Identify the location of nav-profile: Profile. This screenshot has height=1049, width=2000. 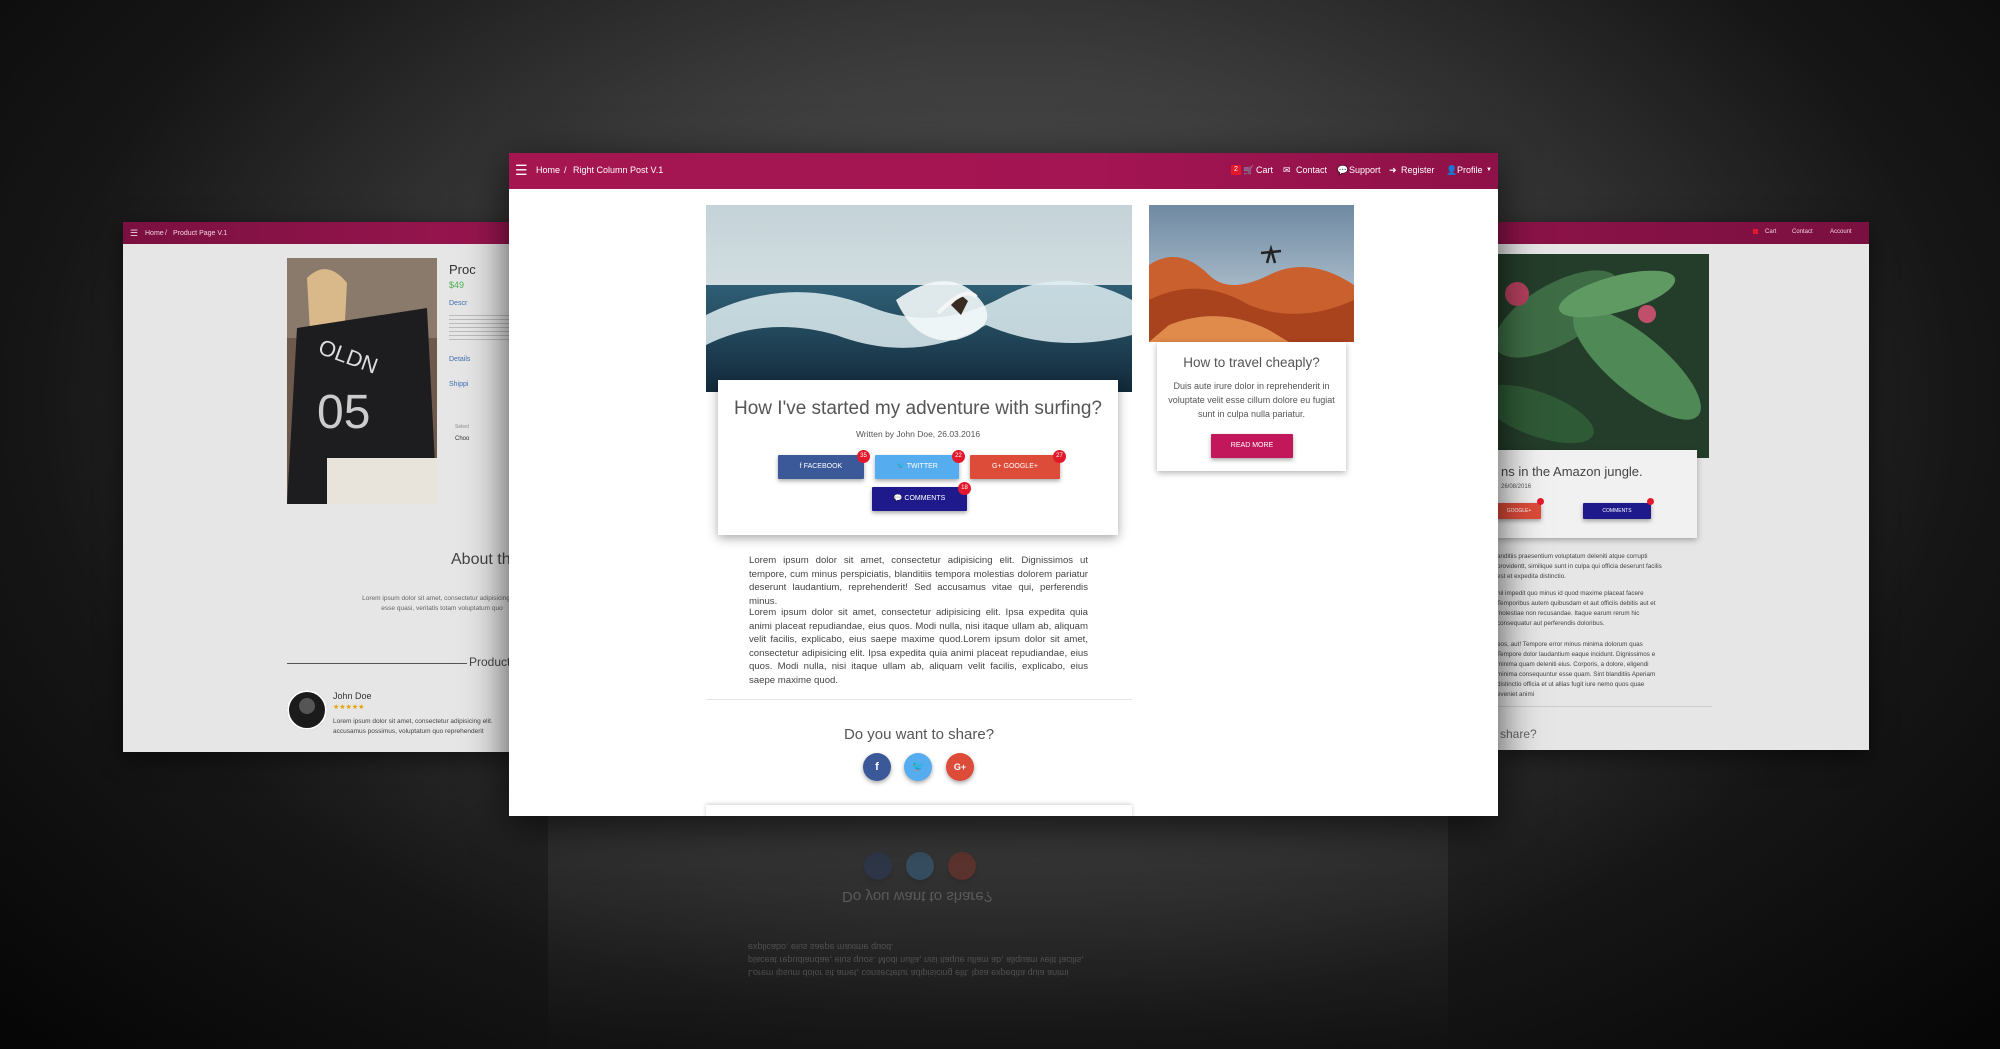
(1470, 170).